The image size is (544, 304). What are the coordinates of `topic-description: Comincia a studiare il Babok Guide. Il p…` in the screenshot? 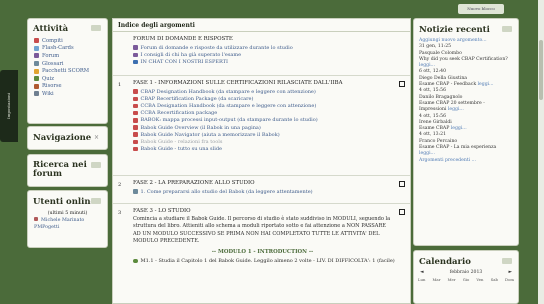 It's located at (262, 230).